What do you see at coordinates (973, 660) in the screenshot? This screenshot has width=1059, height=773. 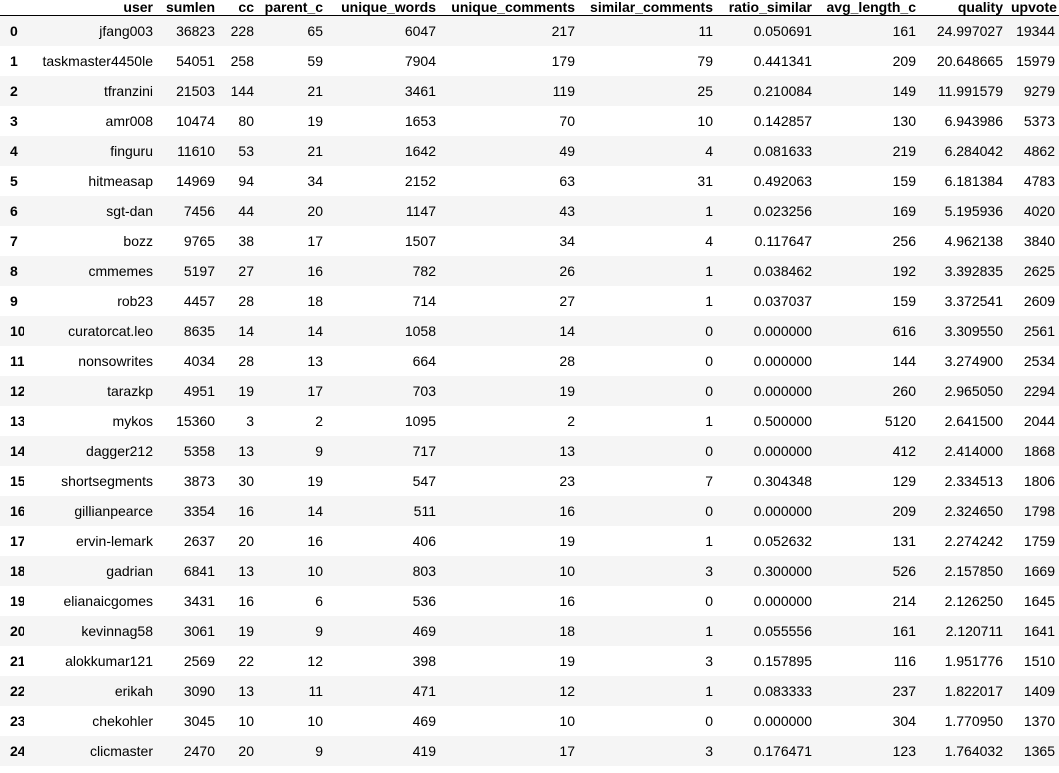 I see `cell-quality: 1.951776` at bounding box center [973, 660].